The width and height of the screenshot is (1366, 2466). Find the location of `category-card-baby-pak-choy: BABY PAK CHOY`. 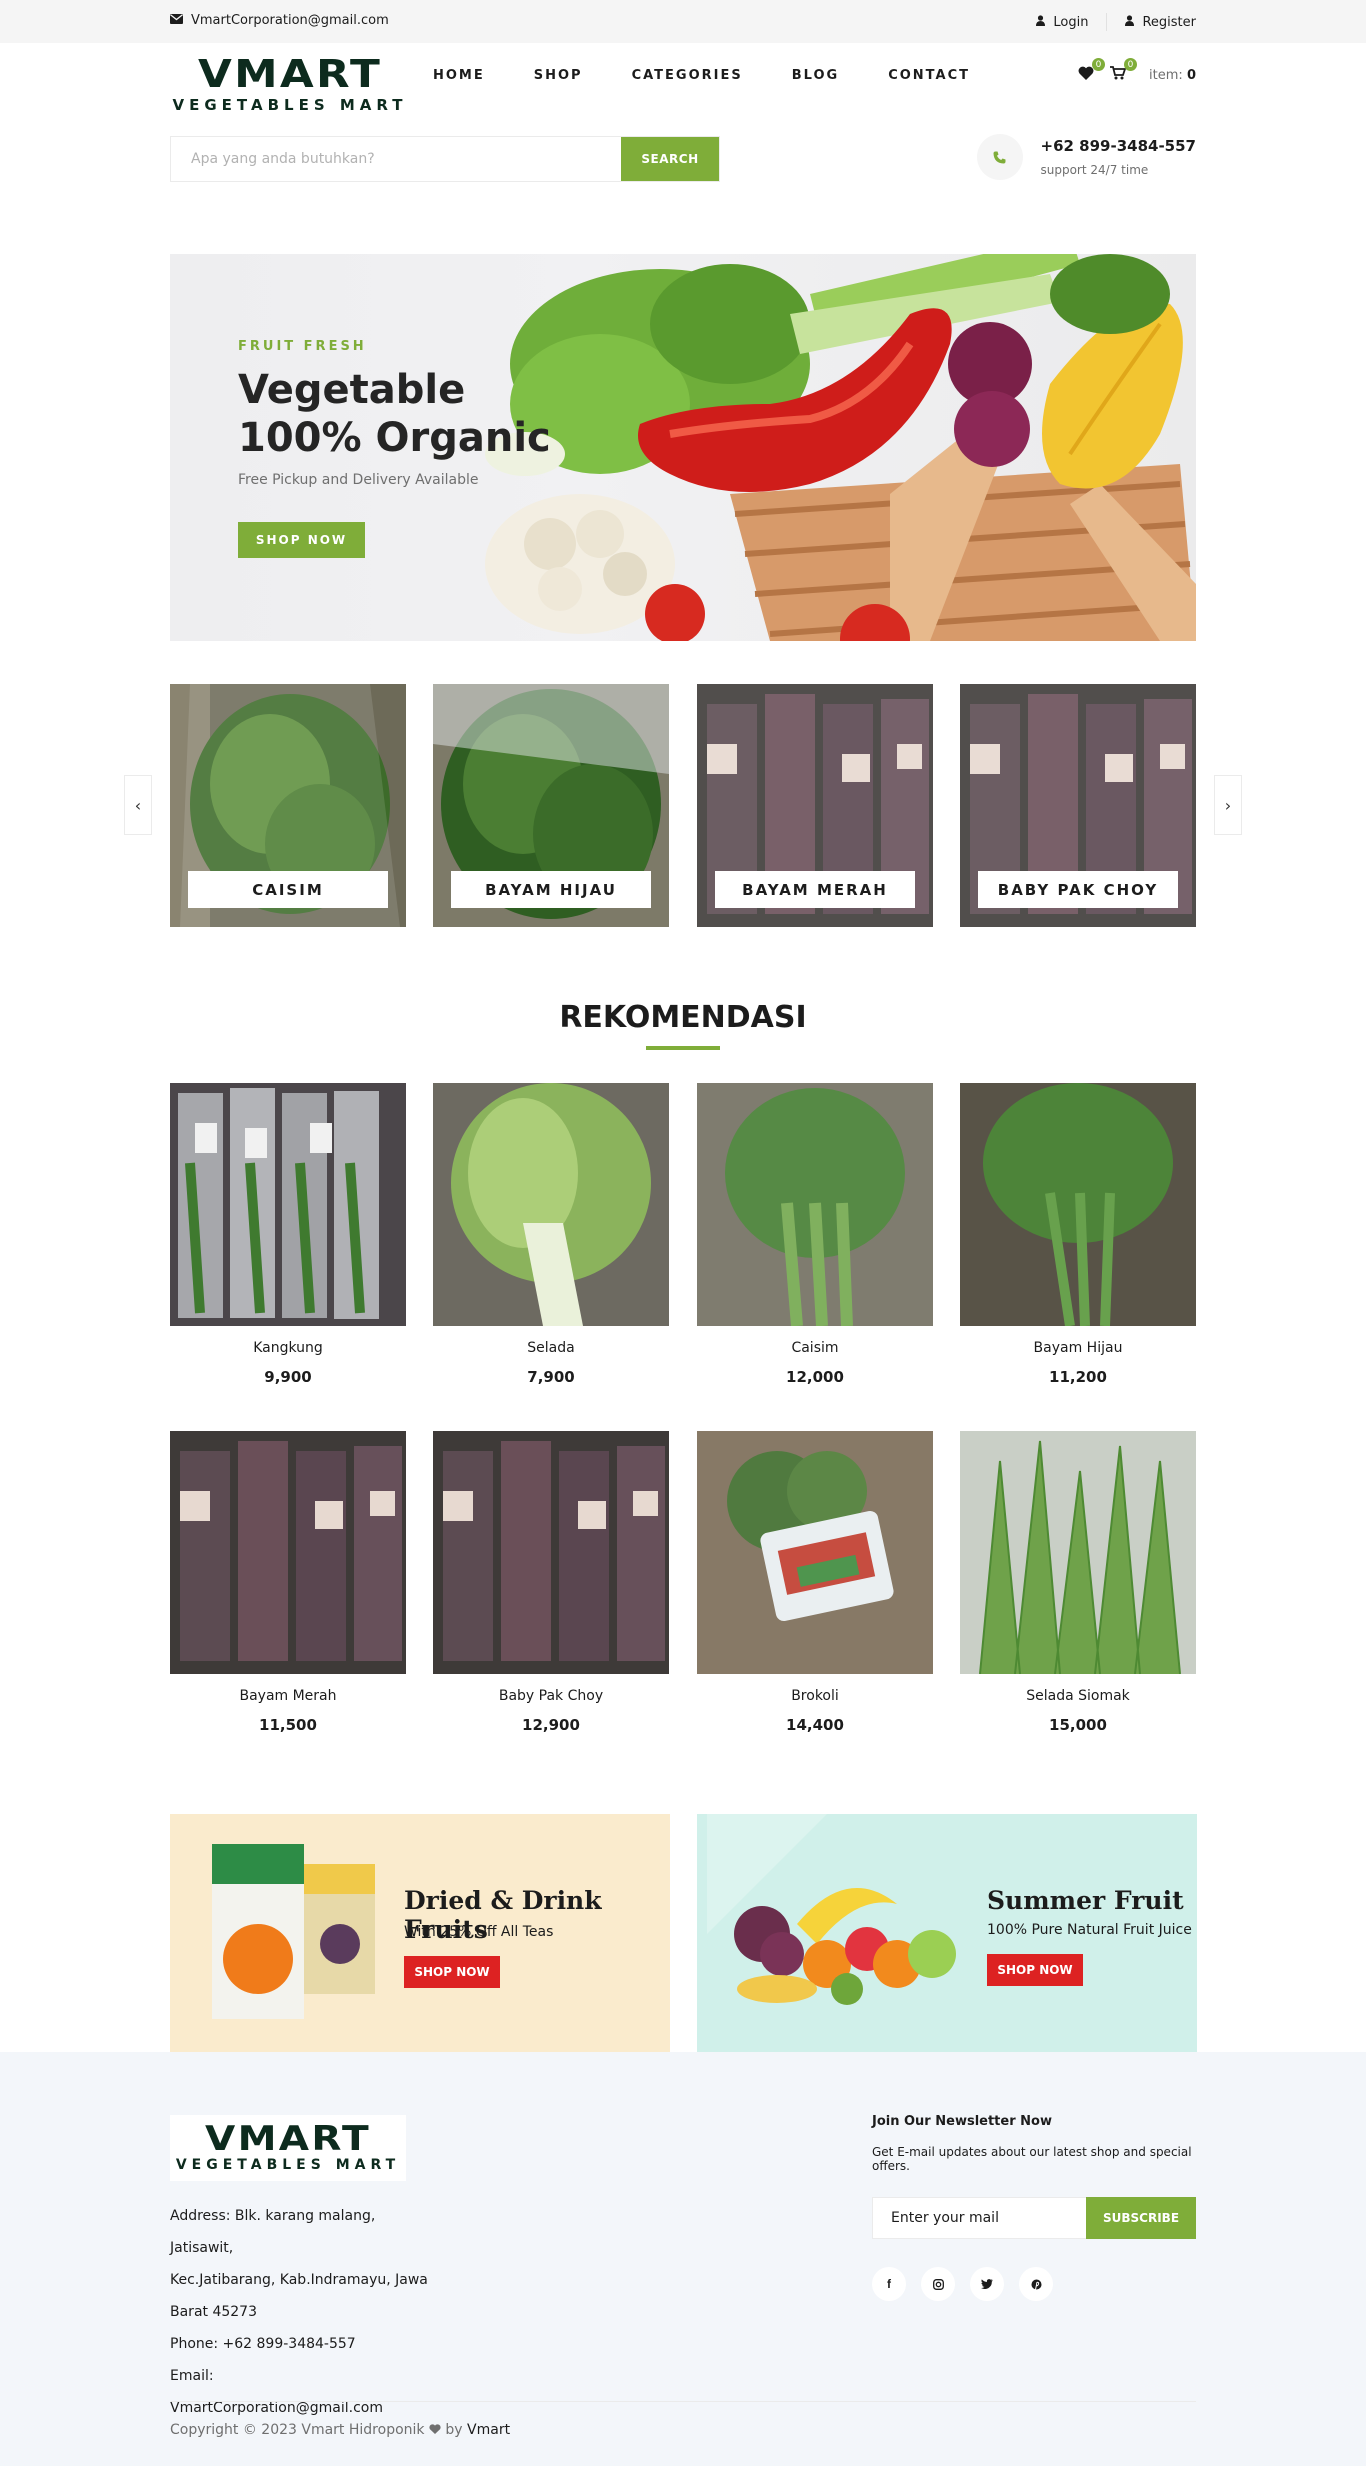

category-card-baby-pak-choy: BABY PAK CHOY is located at coordinates (1078, 805).